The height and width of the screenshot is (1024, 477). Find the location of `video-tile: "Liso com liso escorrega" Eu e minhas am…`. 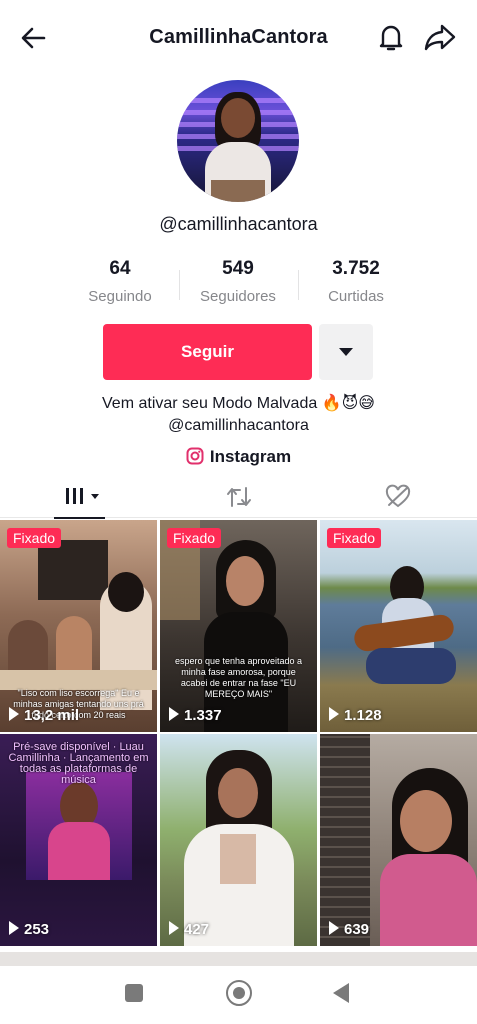

video-tile: "Liso com liso escorrega" Eu e minhas am… is located at coordinates (78, 626).